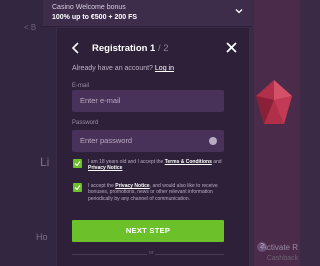 The width and height of the screenshot is (320, 266). What do you see at coordinates (274, 102) in the screenshot?
I see `gem-icon` at bounding box center [274, 102].